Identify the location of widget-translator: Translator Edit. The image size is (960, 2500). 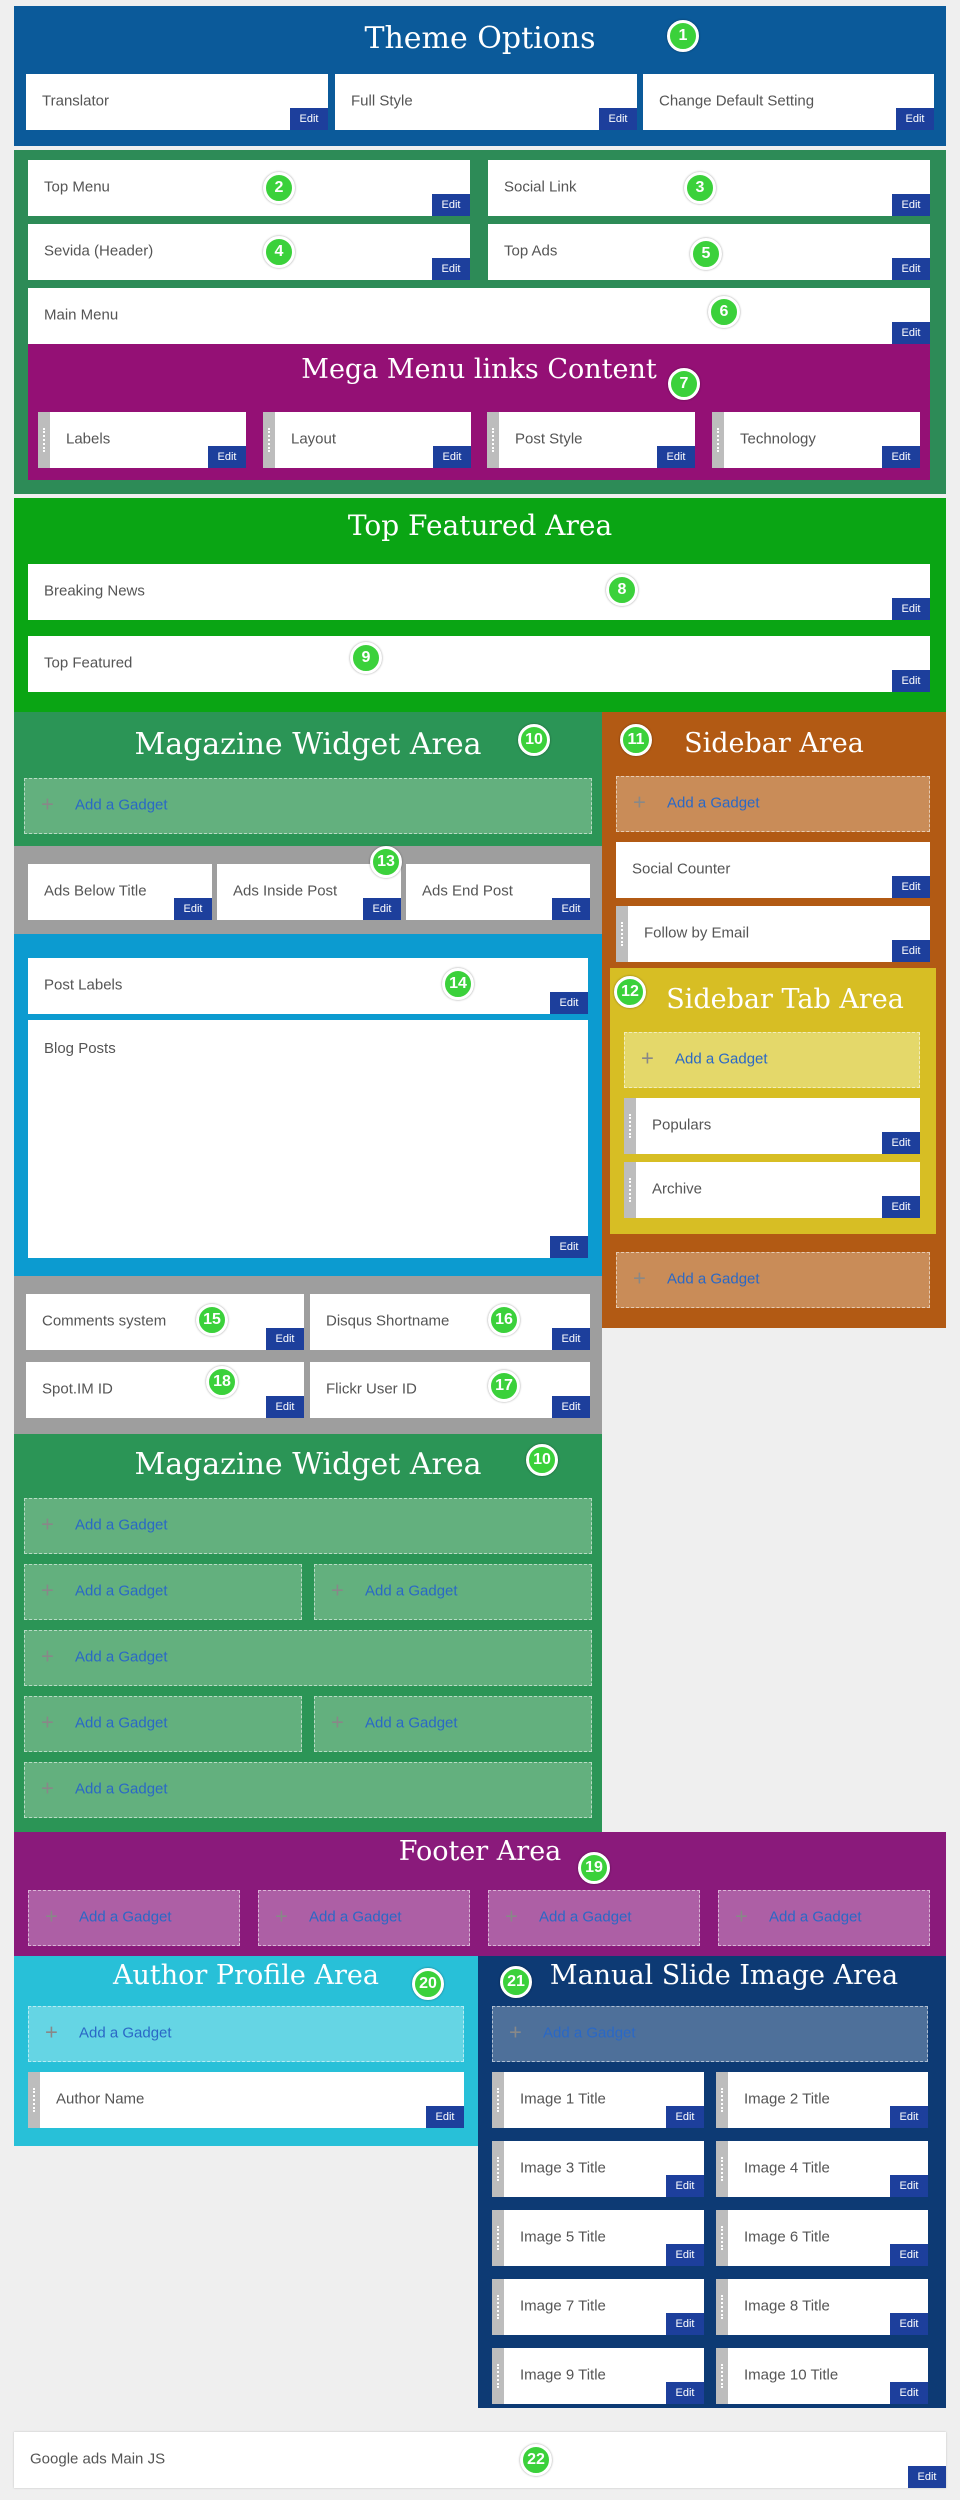
(177, 102).